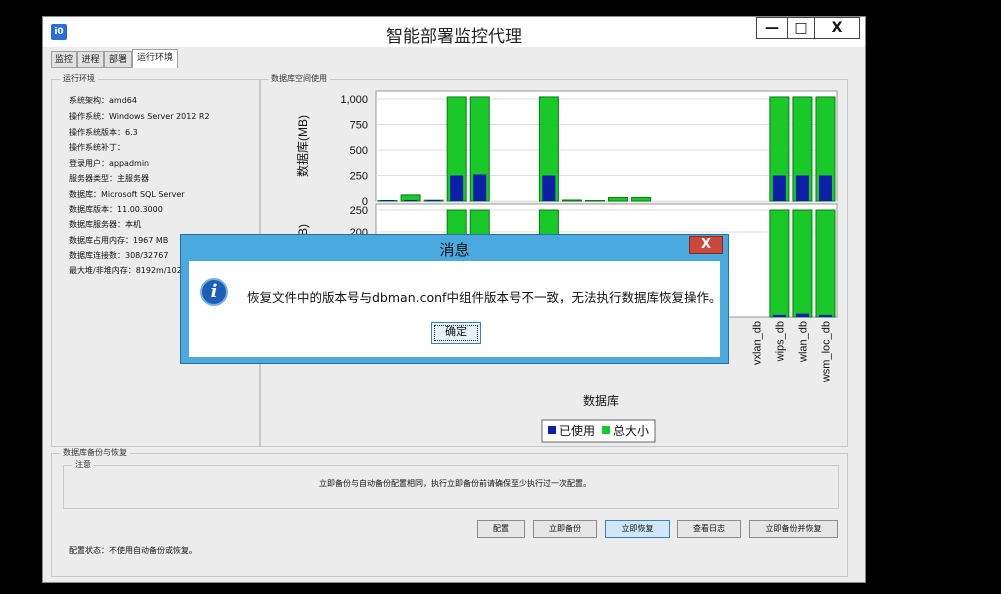  What do you see at coordinates (803, 342) in the screenshot?
I see `x-tick-label: wlan_db` at bounding box center [803, 342].